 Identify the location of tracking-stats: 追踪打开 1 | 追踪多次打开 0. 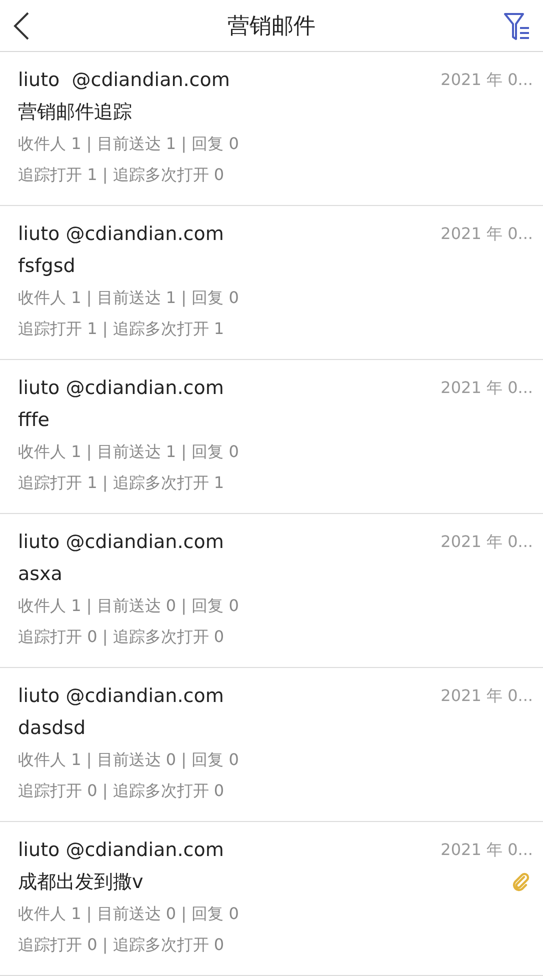
(122, 175).